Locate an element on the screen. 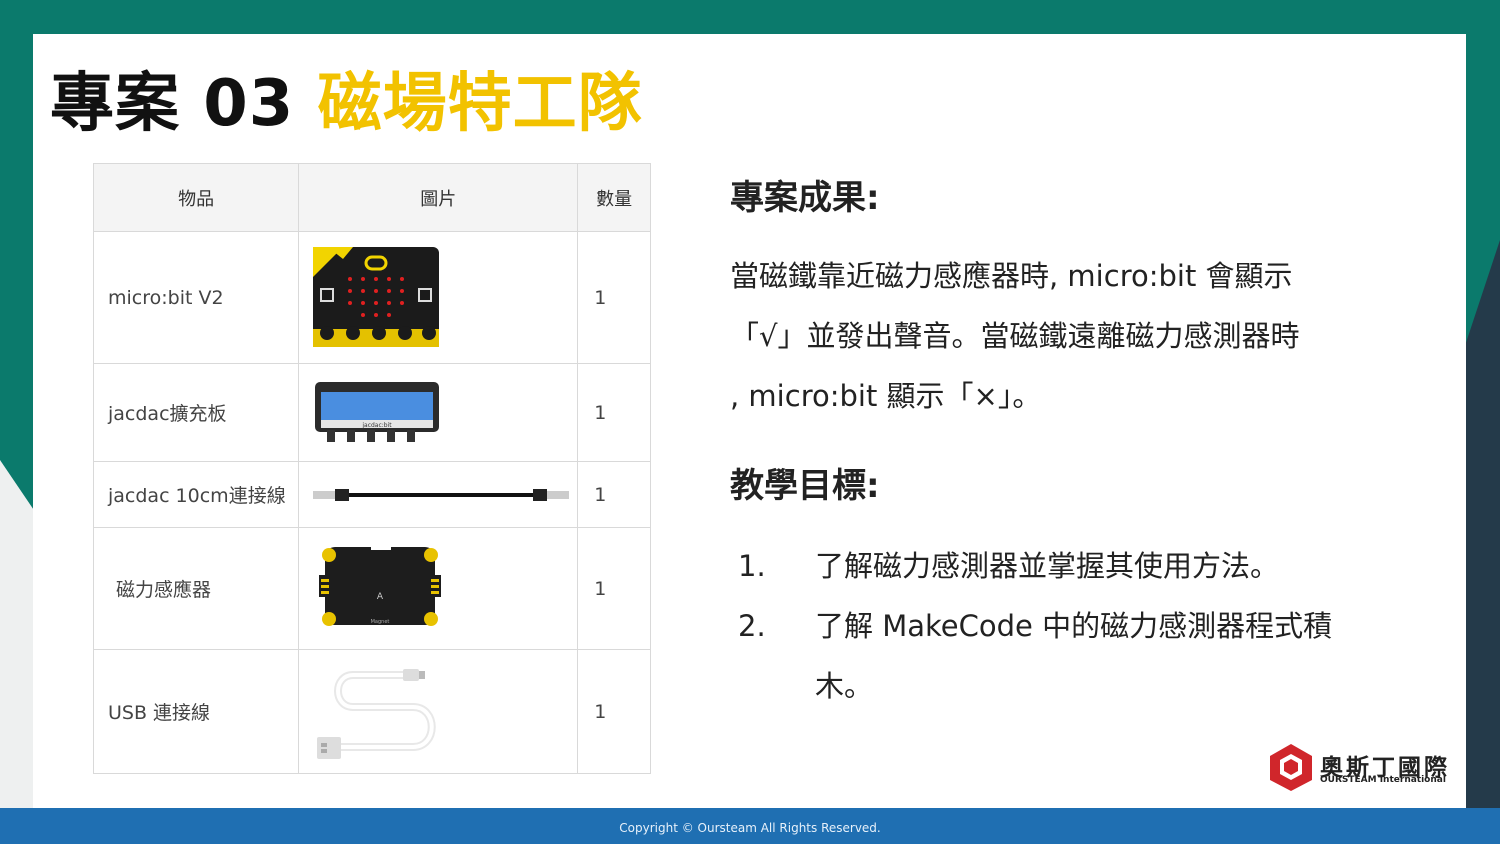 The height and width of the screenshot is (844, 1500). item-image-cell: A Magnet is located at coordinates (438, 588).